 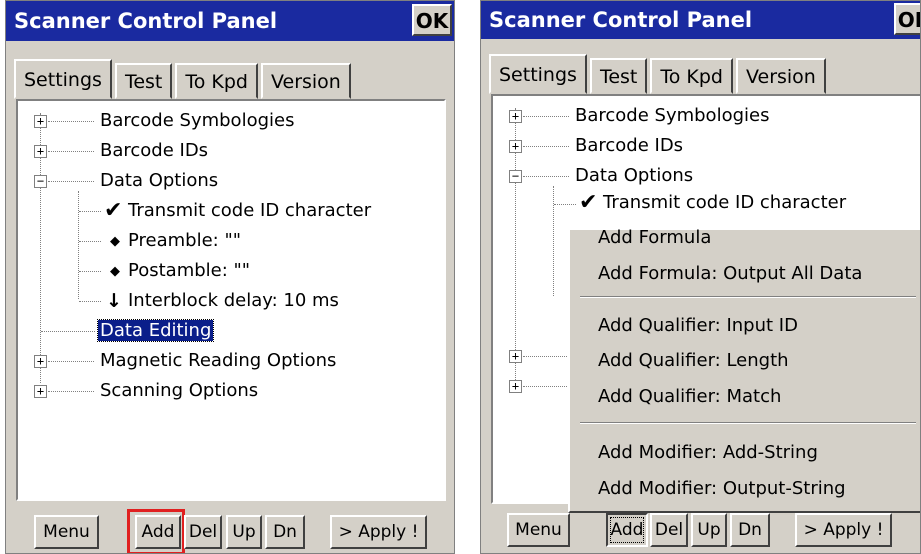 I want to click on menu-item-add-formula: Add Formula, so click(x=654, y=238).